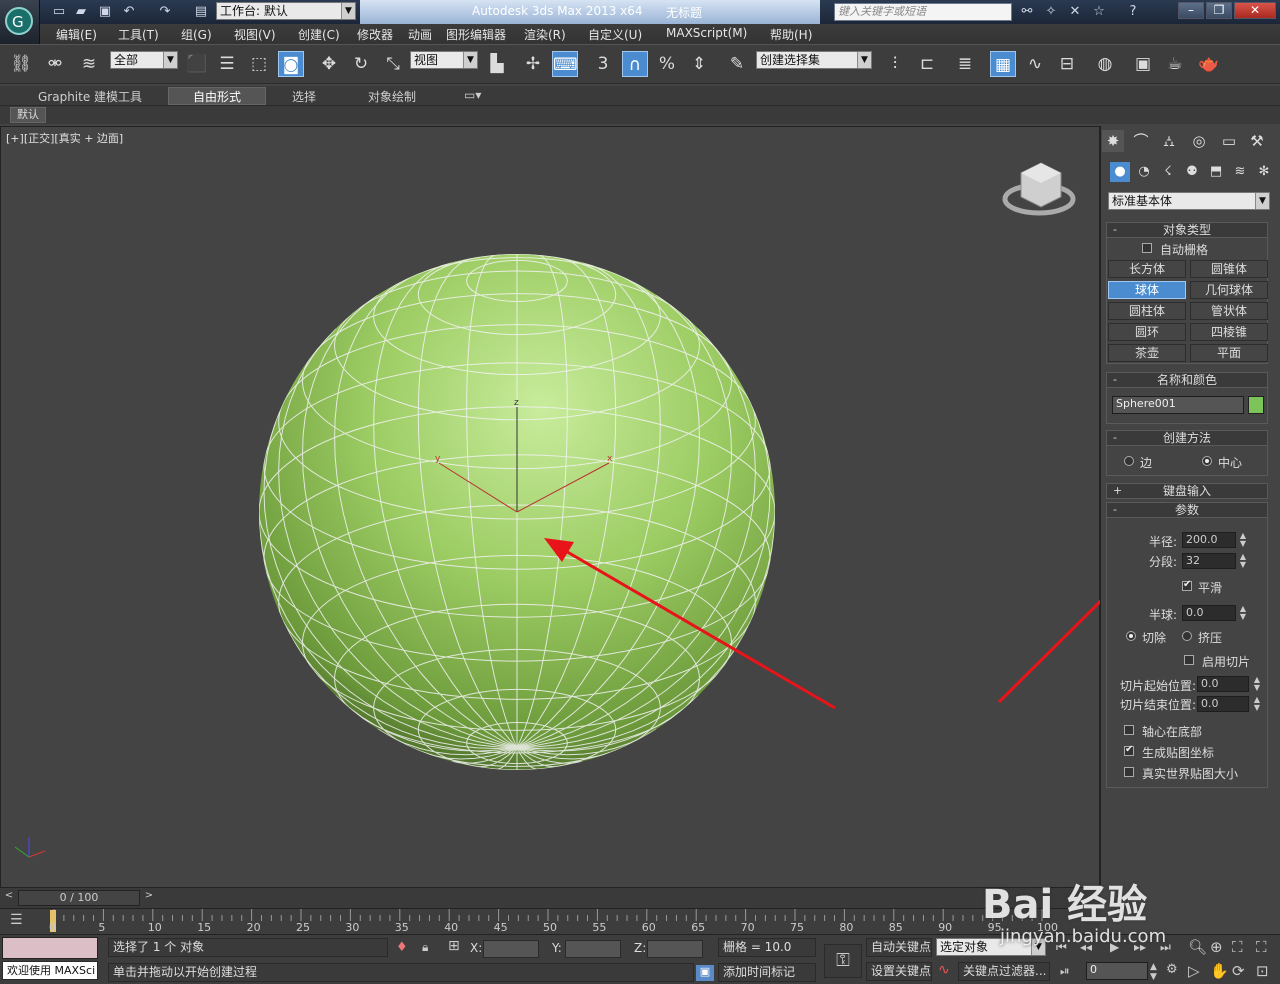 This screenshot has height=984, width=1280. I want to click on ribbon-default-label: 默认, so click(28, 115).